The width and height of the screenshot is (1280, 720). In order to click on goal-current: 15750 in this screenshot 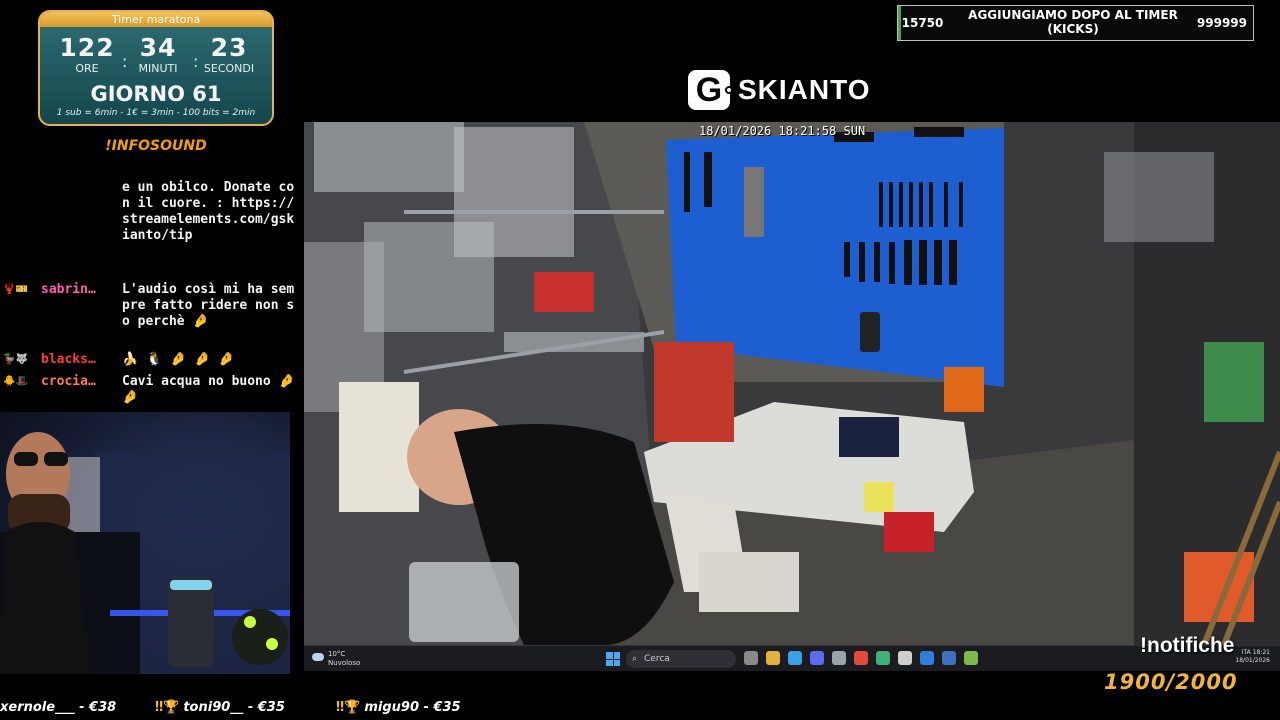, I will do `click(921, 23)`.